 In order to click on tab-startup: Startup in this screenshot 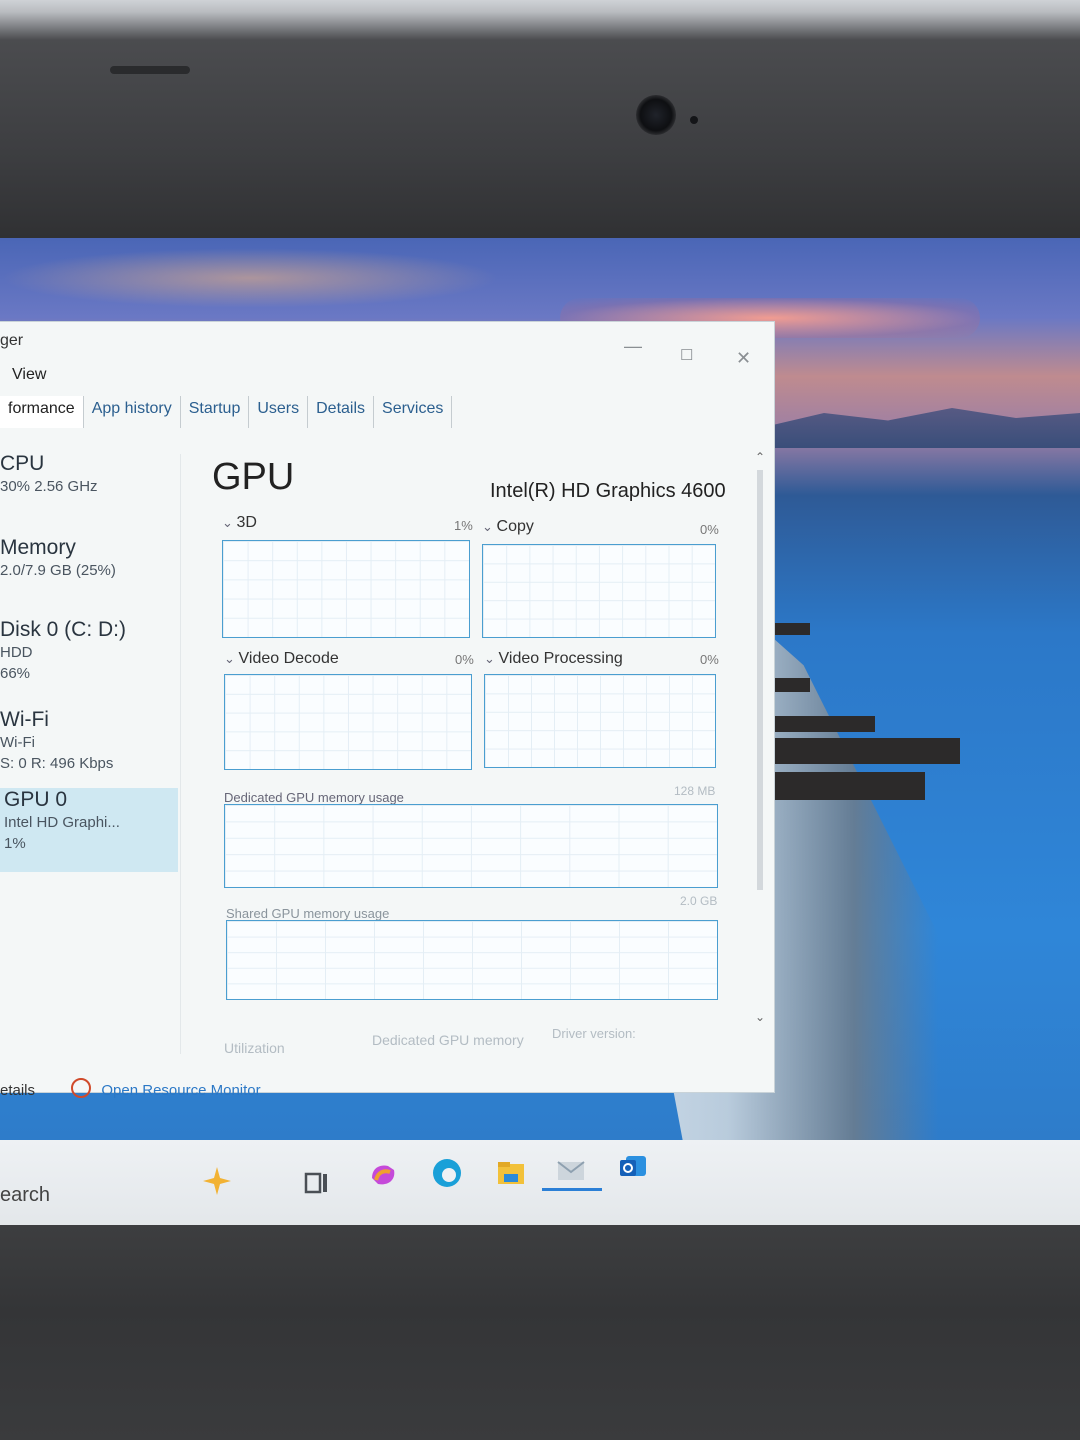, I will do `click(215, 412)`.